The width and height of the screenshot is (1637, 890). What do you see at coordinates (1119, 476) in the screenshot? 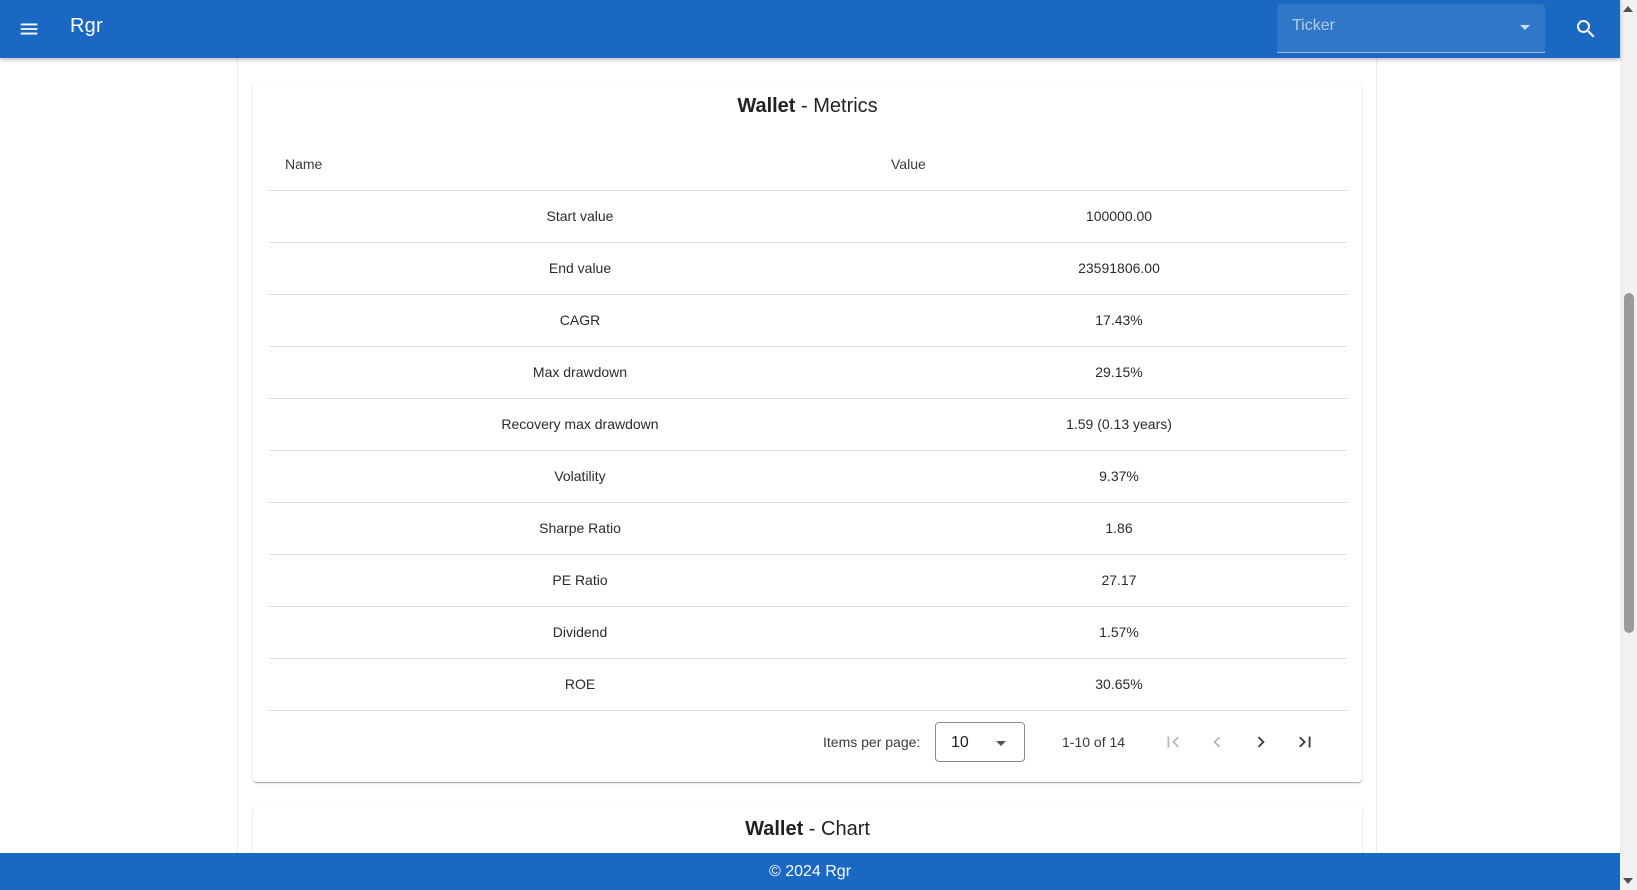
I see `metric-value-cell: 9.37%` at bounding box center [1119, 476].